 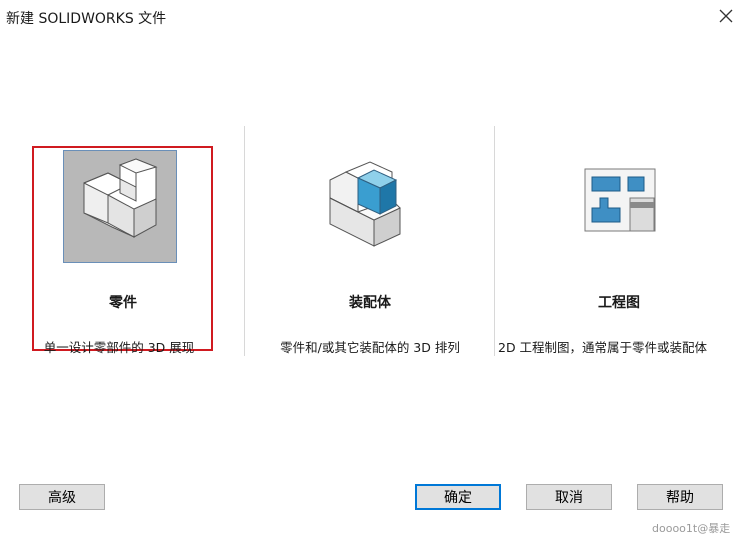 I want to click on option-drawing-name: 工程图, so click(x=619, y=303).